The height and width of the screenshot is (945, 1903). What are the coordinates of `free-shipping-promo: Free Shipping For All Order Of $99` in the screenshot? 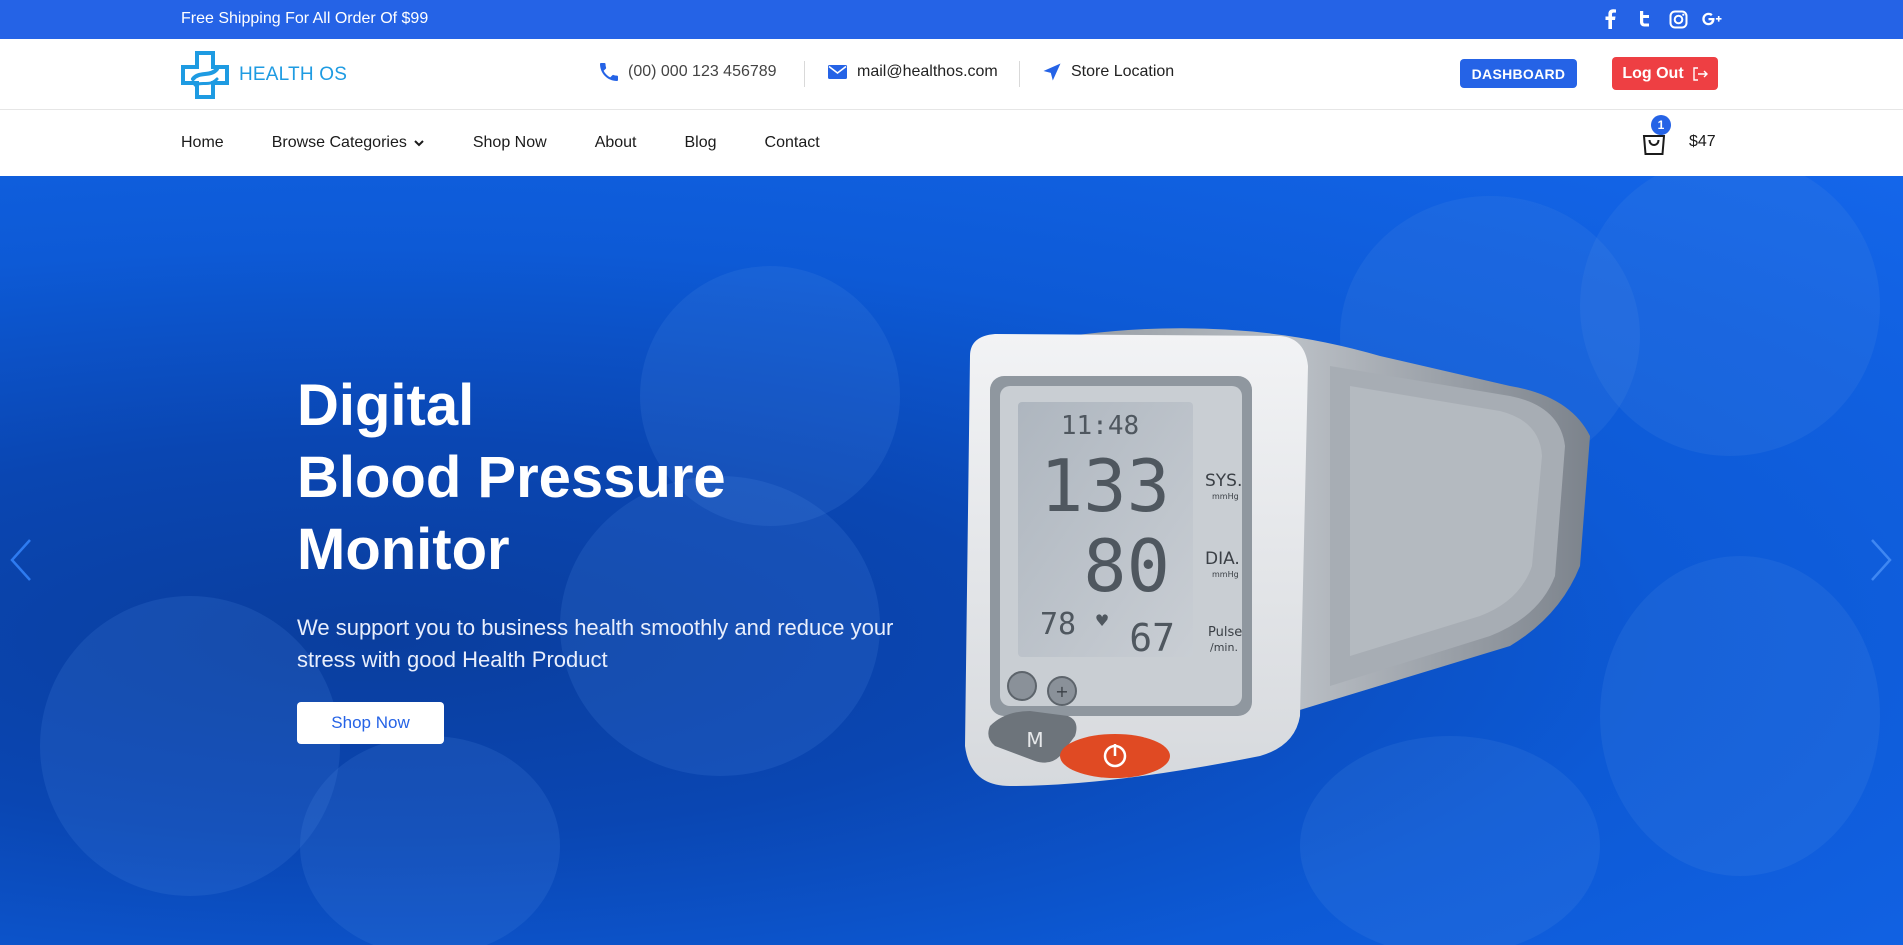 It's located at (305, 18).